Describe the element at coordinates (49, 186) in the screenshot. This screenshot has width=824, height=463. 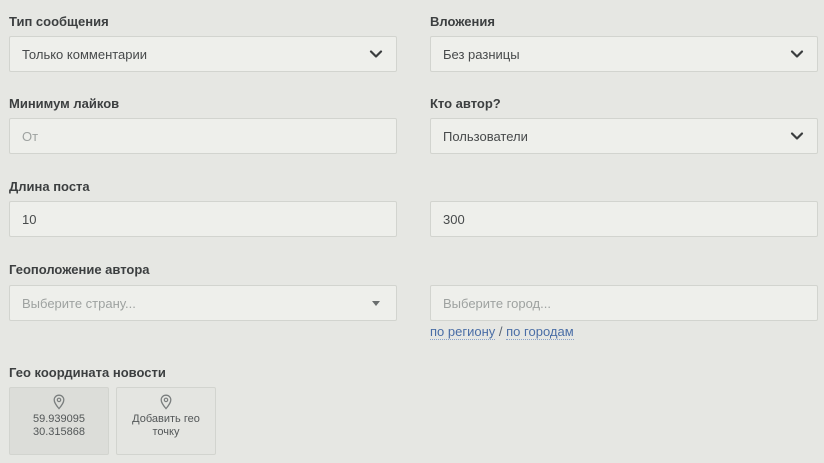
I see `post-length-label: Длина поста` at that location.